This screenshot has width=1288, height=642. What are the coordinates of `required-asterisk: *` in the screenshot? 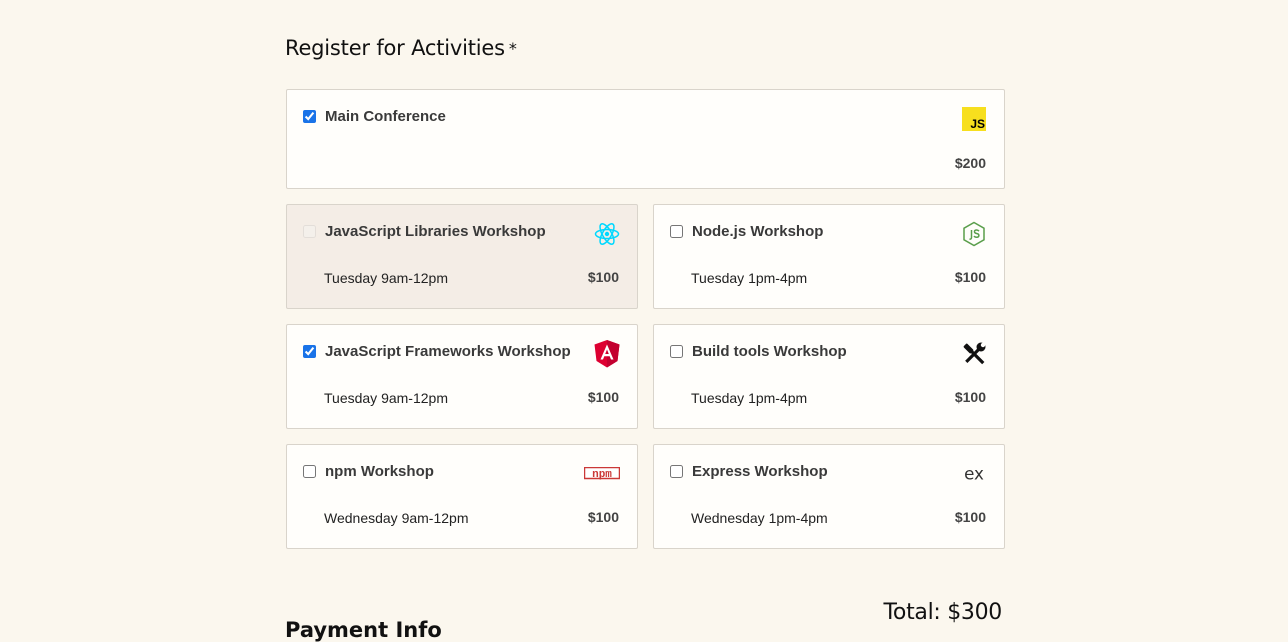 It's located at (512, 48).